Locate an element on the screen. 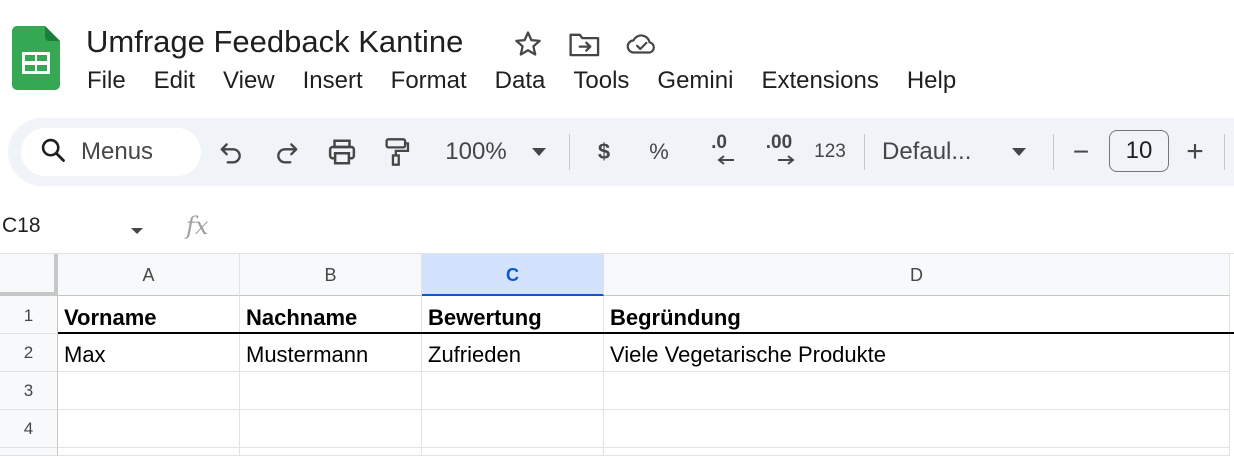 The image size is (1234, 456). menu-format: Format is located at coordinates (429, 81).